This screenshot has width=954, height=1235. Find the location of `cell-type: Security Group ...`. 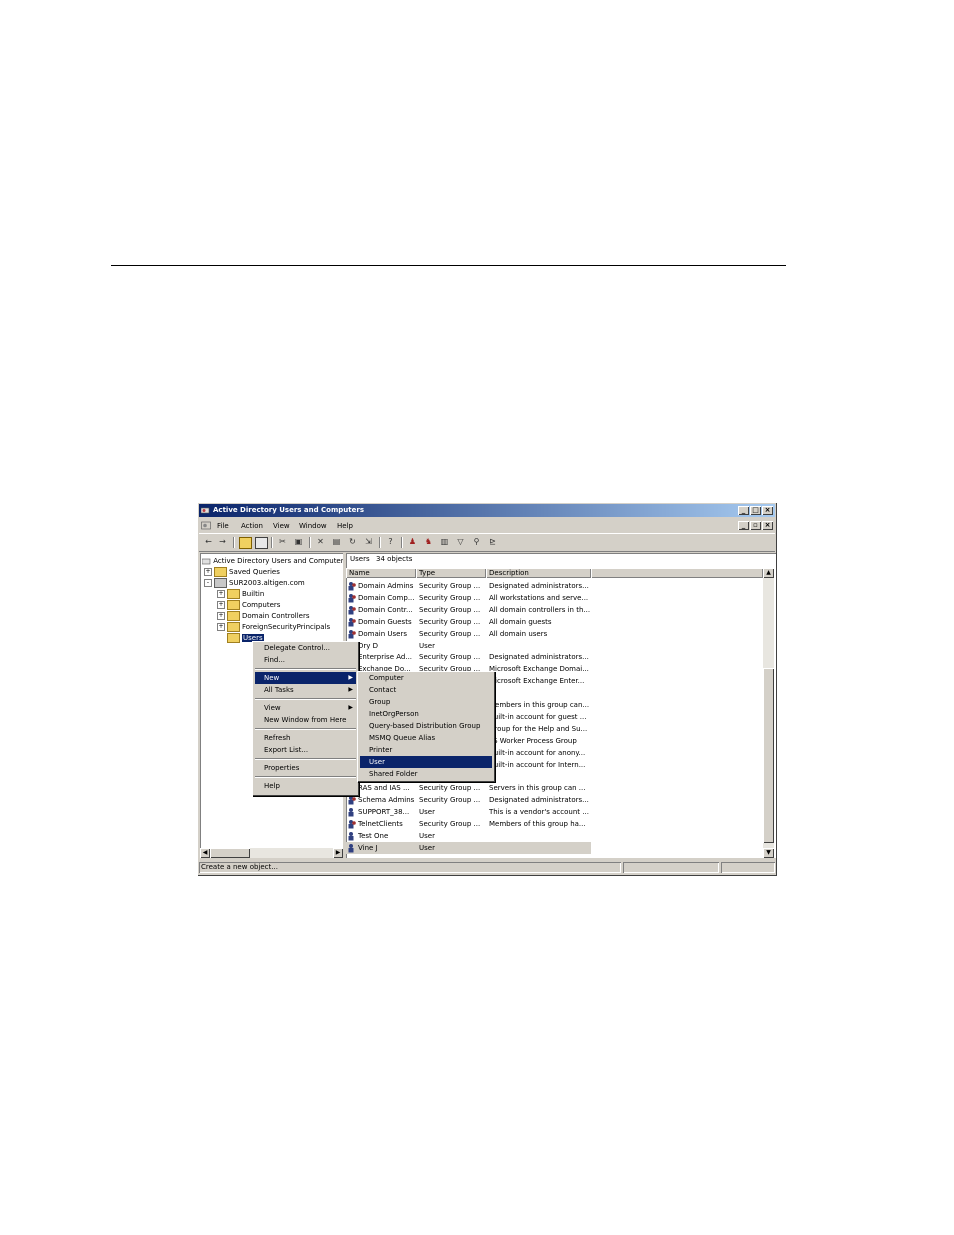

cell-type: Security Group ... is located at coordinates (450, 633).